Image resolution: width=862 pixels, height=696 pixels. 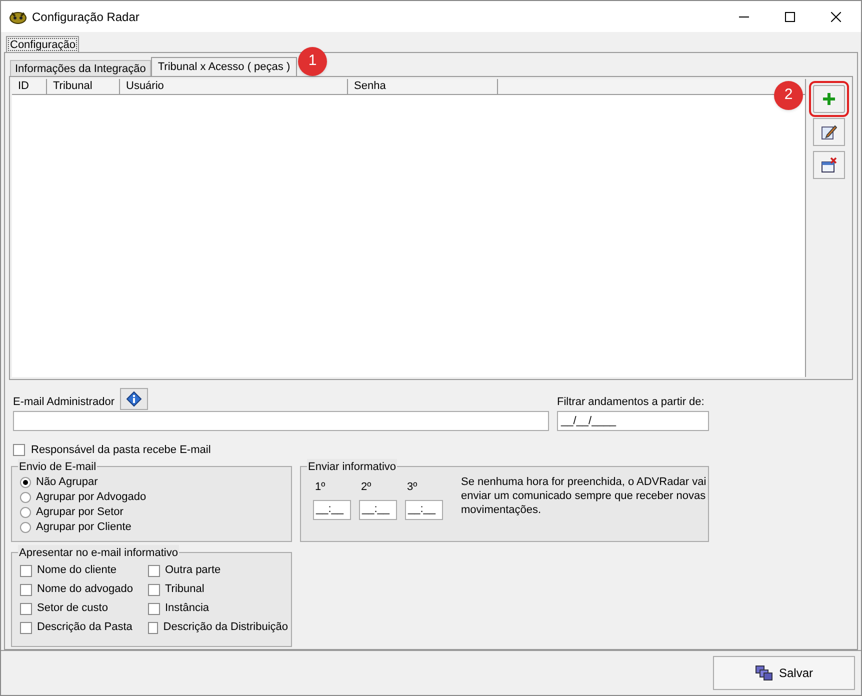 I want to click on edit-button, so click(x=829, y=132).